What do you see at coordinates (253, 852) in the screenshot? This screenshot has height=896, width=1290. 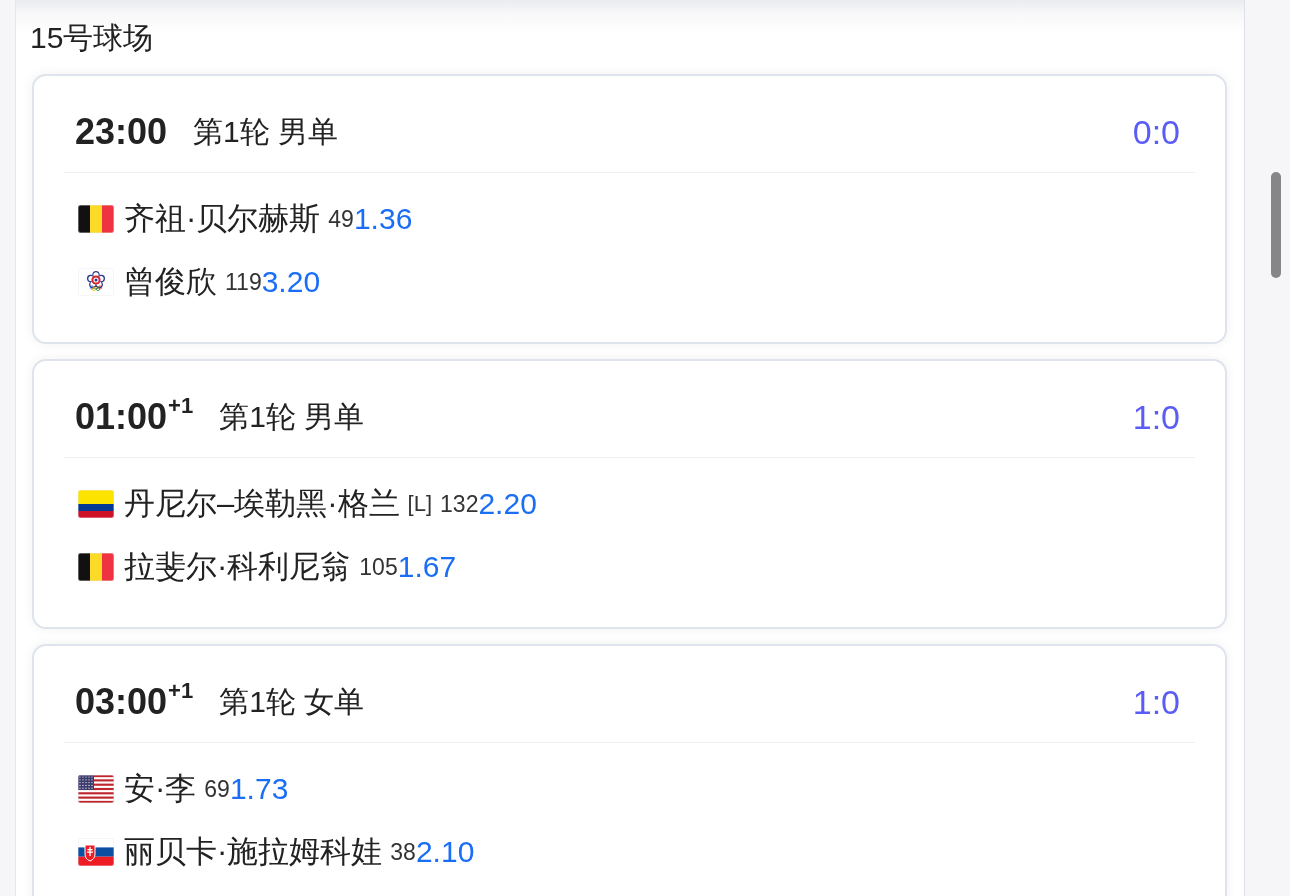 I see `player-name: 丽贝卡·施拉姆科娃` at bounding box center [253, 852].